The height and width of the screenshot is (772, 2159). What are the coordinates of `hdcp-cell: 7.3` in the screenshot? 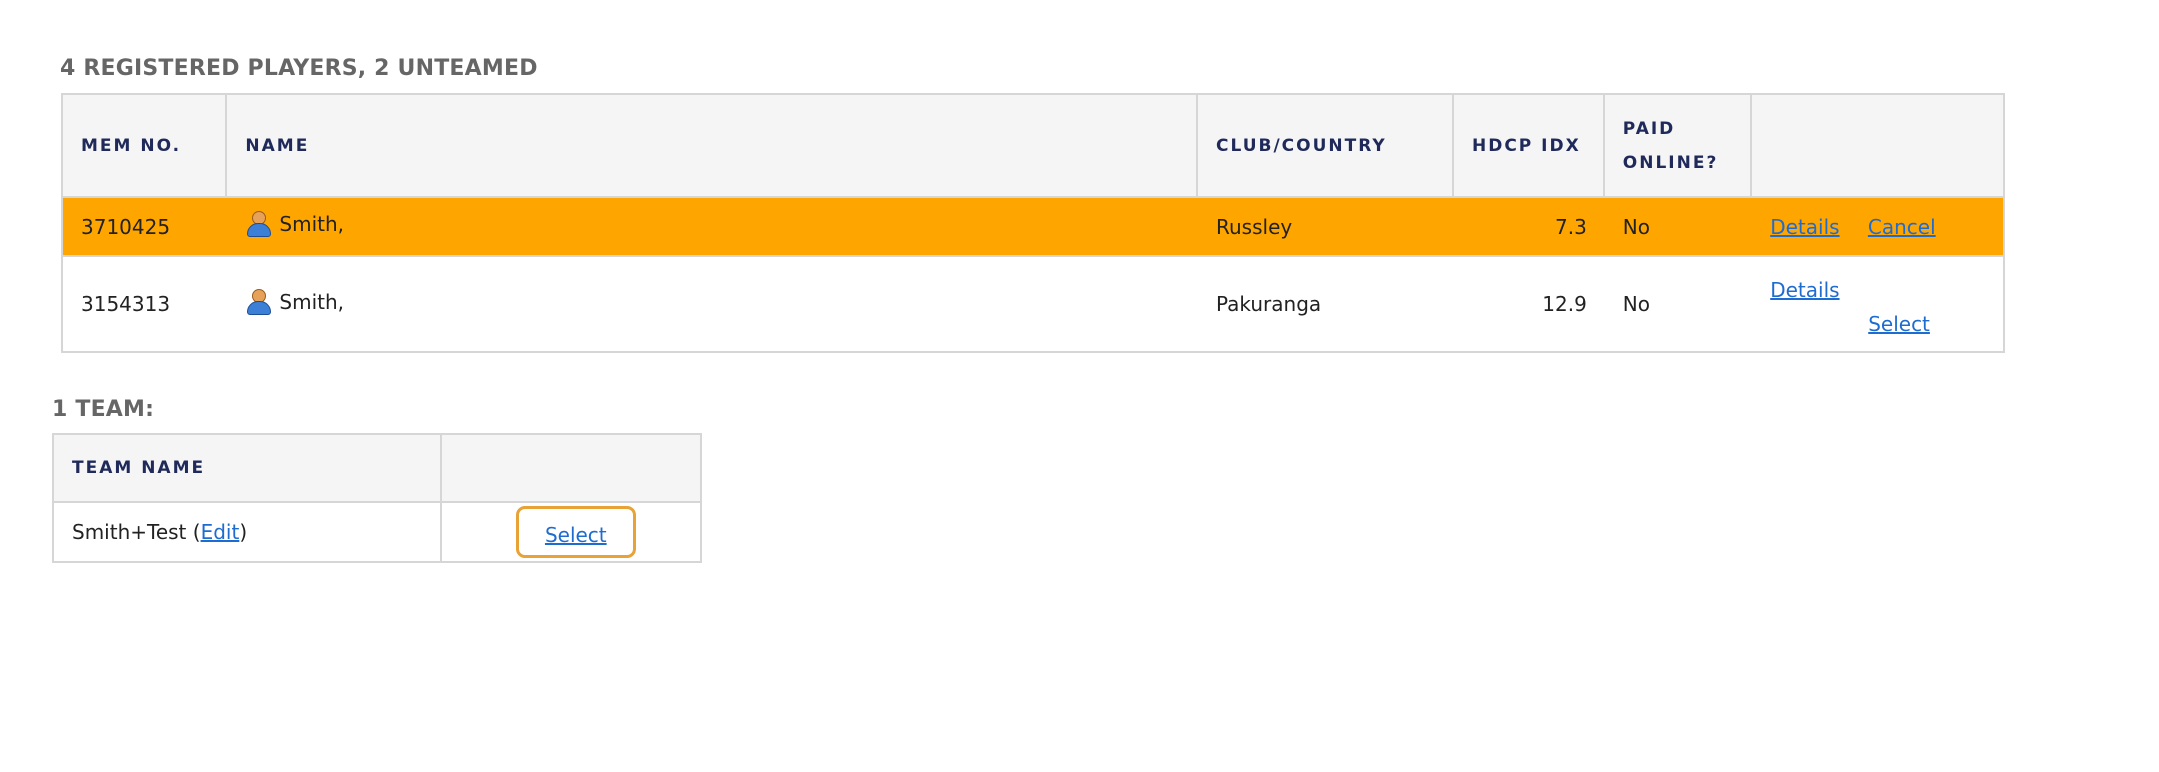 It's located at (1528, 226).